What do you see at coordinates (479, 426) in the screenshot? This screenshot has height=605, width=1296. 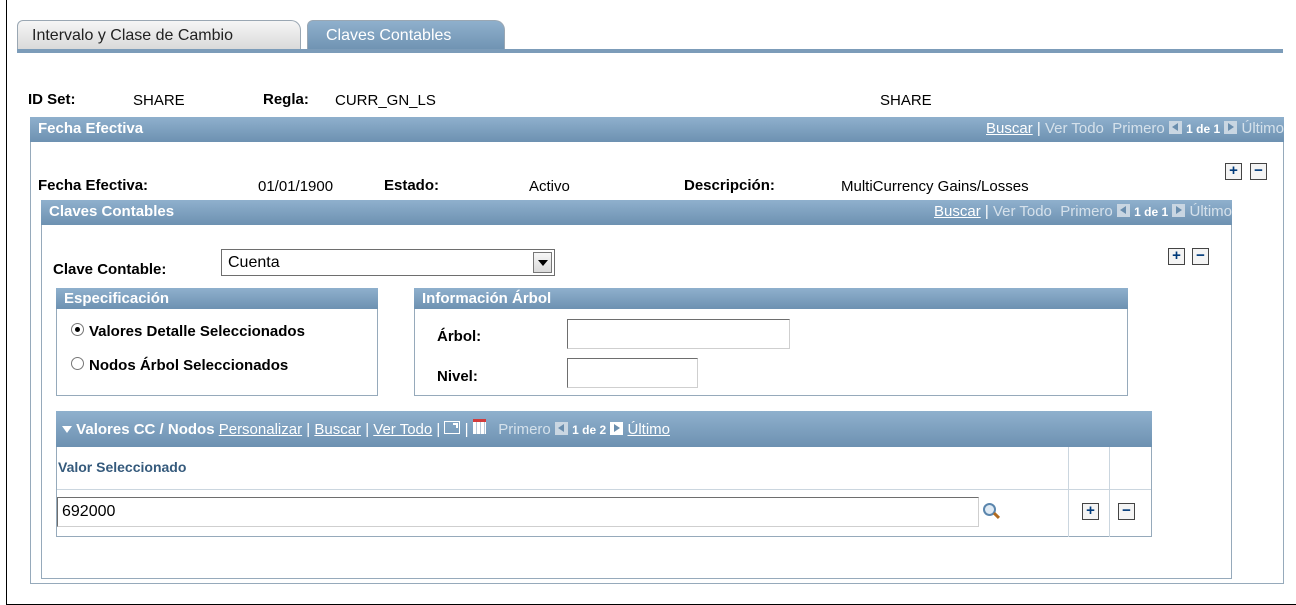 I see `spreadsheet-icon` at bounding box center [479, 426].